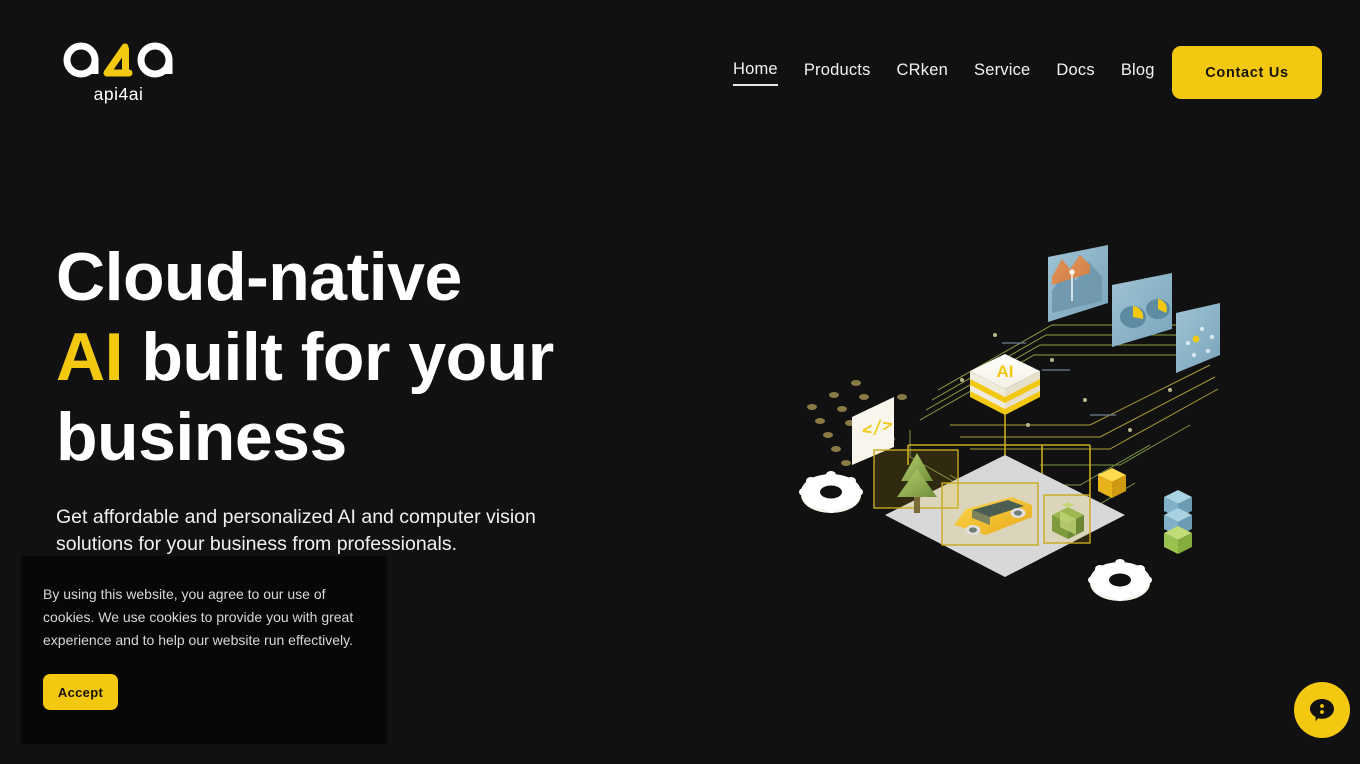 The height and width of the screenshot is (764, 1360). What do you see at coordinates (117, 60) in the screenshot?
I see `logo-a4a-icon` at bounding box center [117, 60].